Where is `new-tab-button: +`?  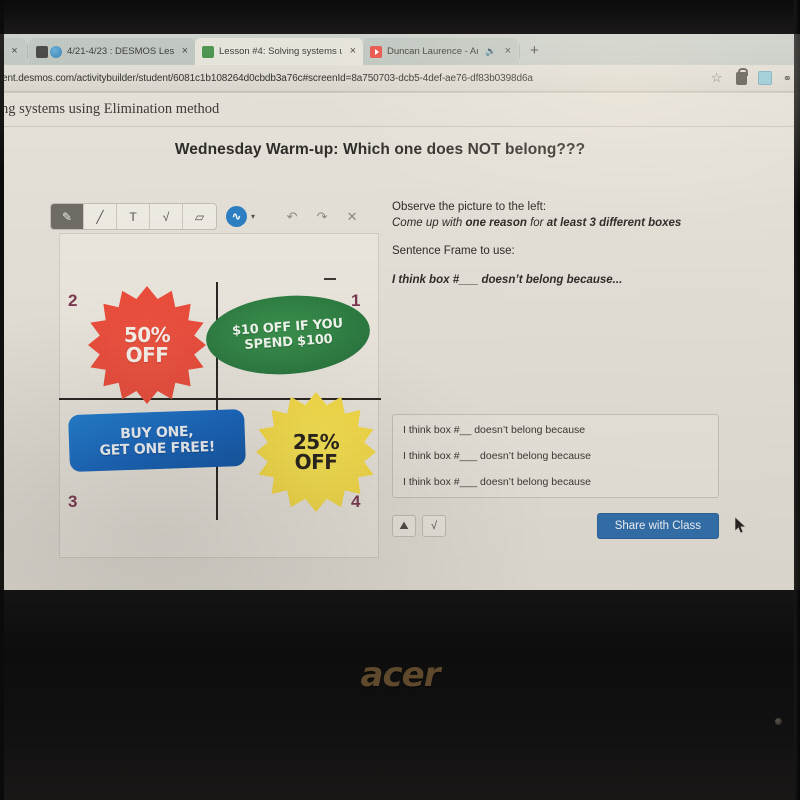
new-tab-button: + is located at coordinates (534, 51).